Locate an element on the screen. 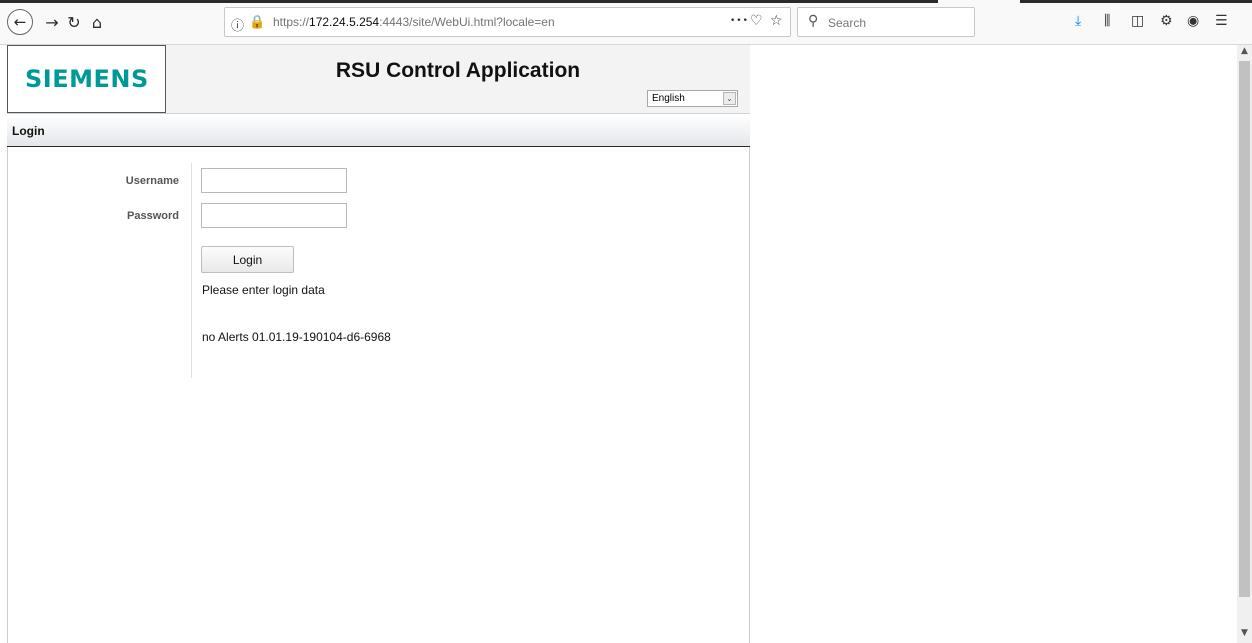  scroll-thumb is located at coordinates (1244, 329).